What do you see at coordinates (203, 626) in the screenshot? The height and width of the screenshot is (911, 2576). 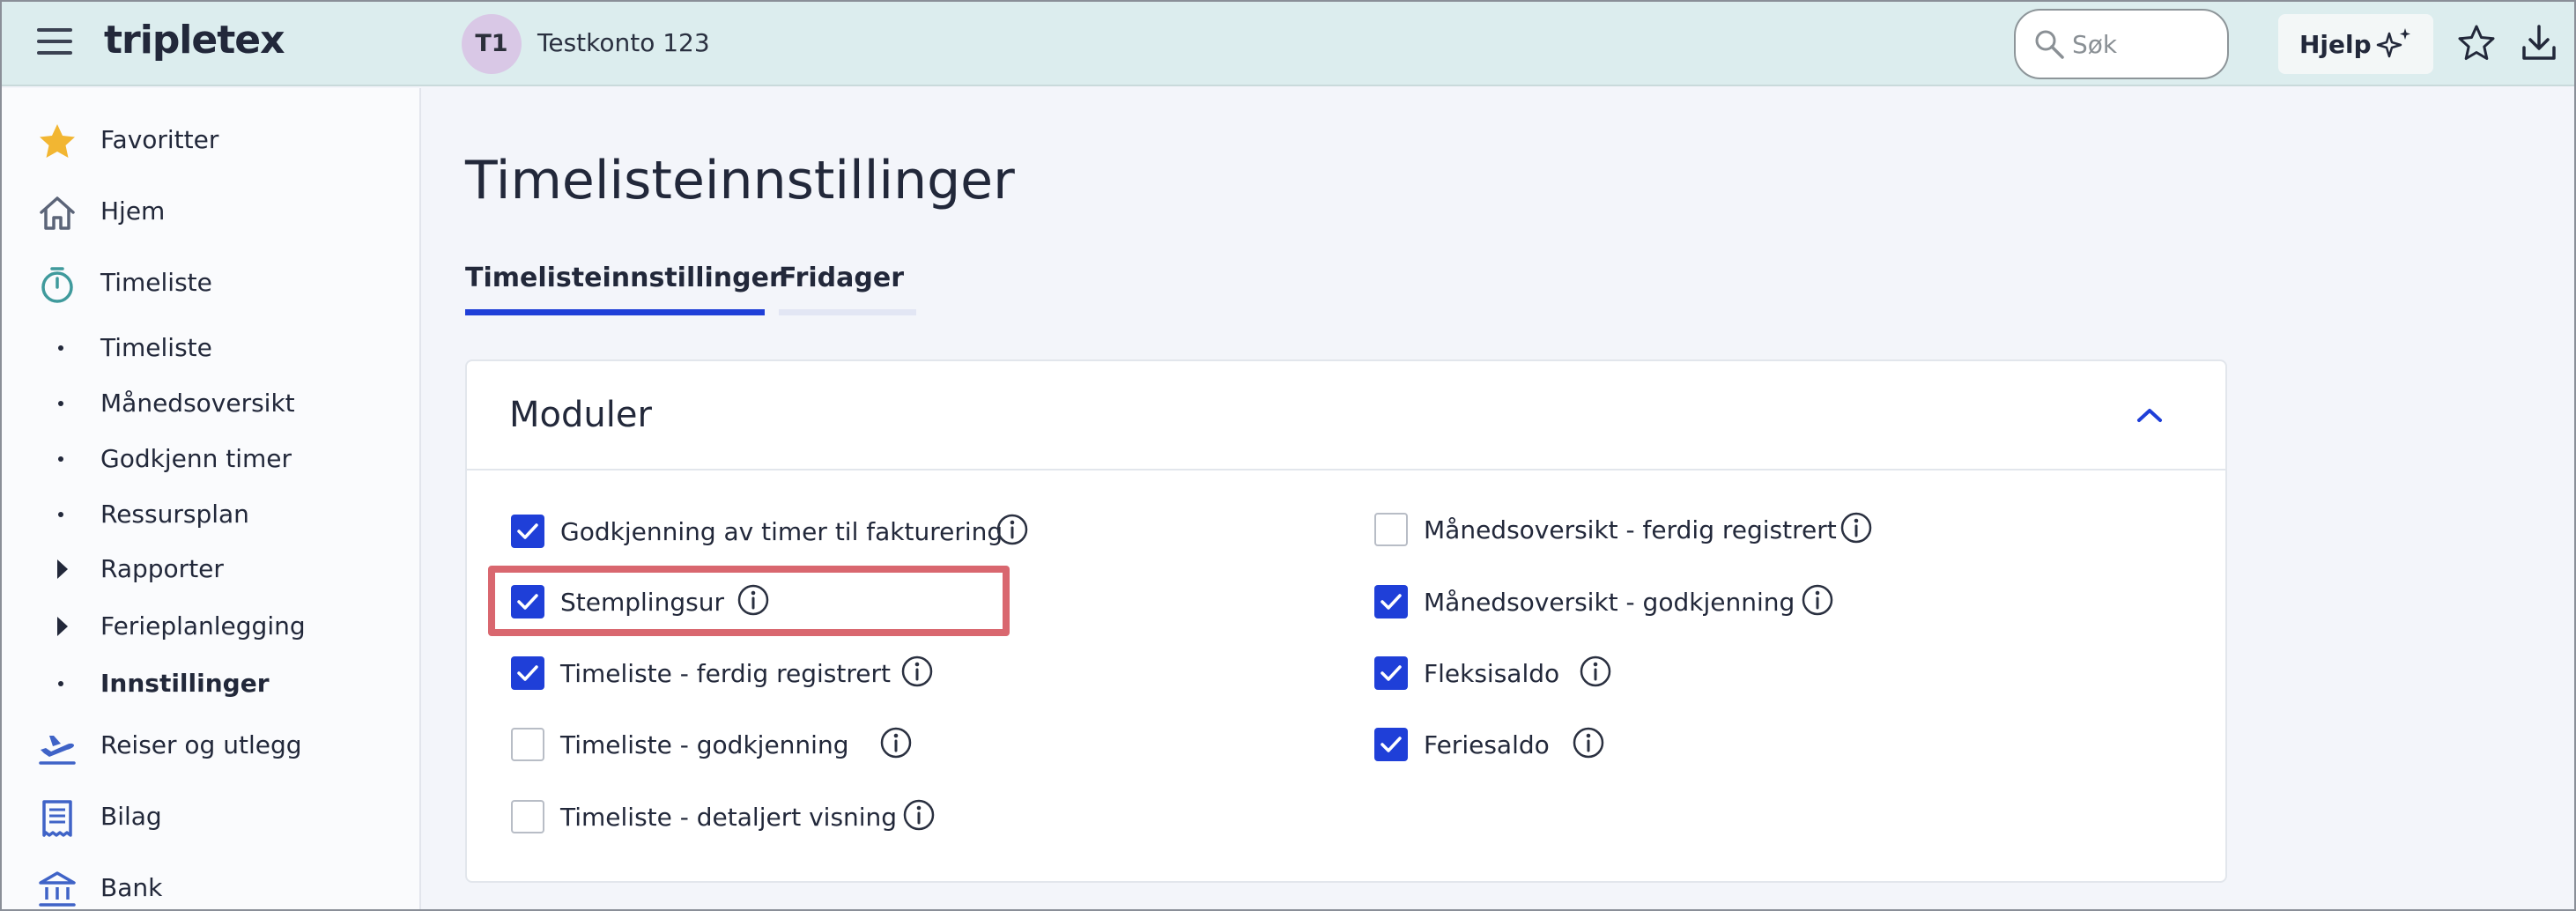 I see `sidebar-item-label: Ferieplanlegging` at bounding box center [203, 626].